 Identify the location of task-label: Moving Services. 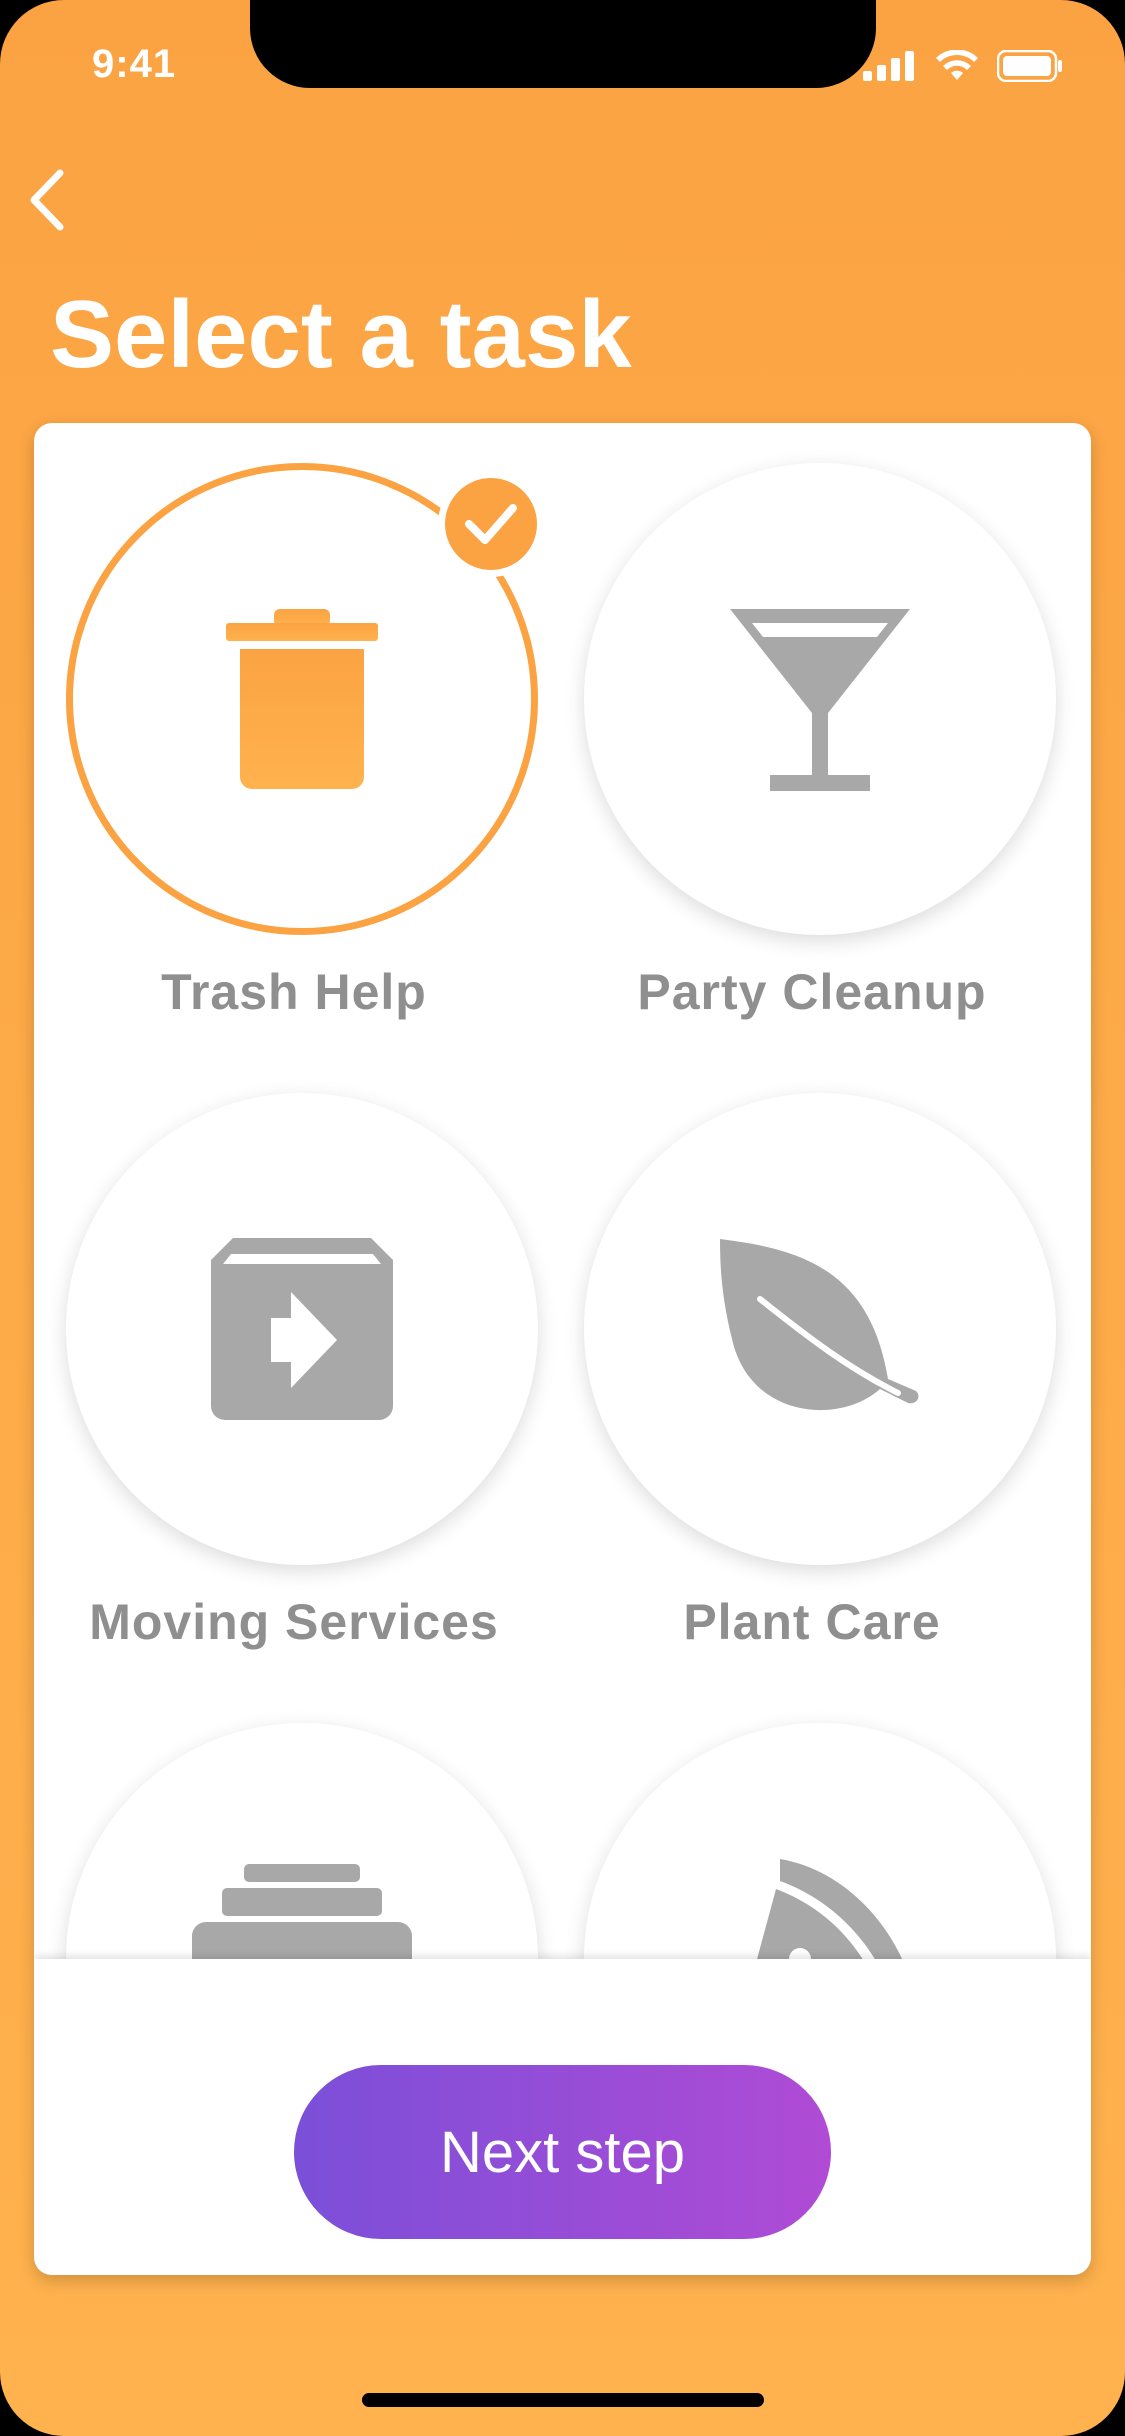
(294, 1622).